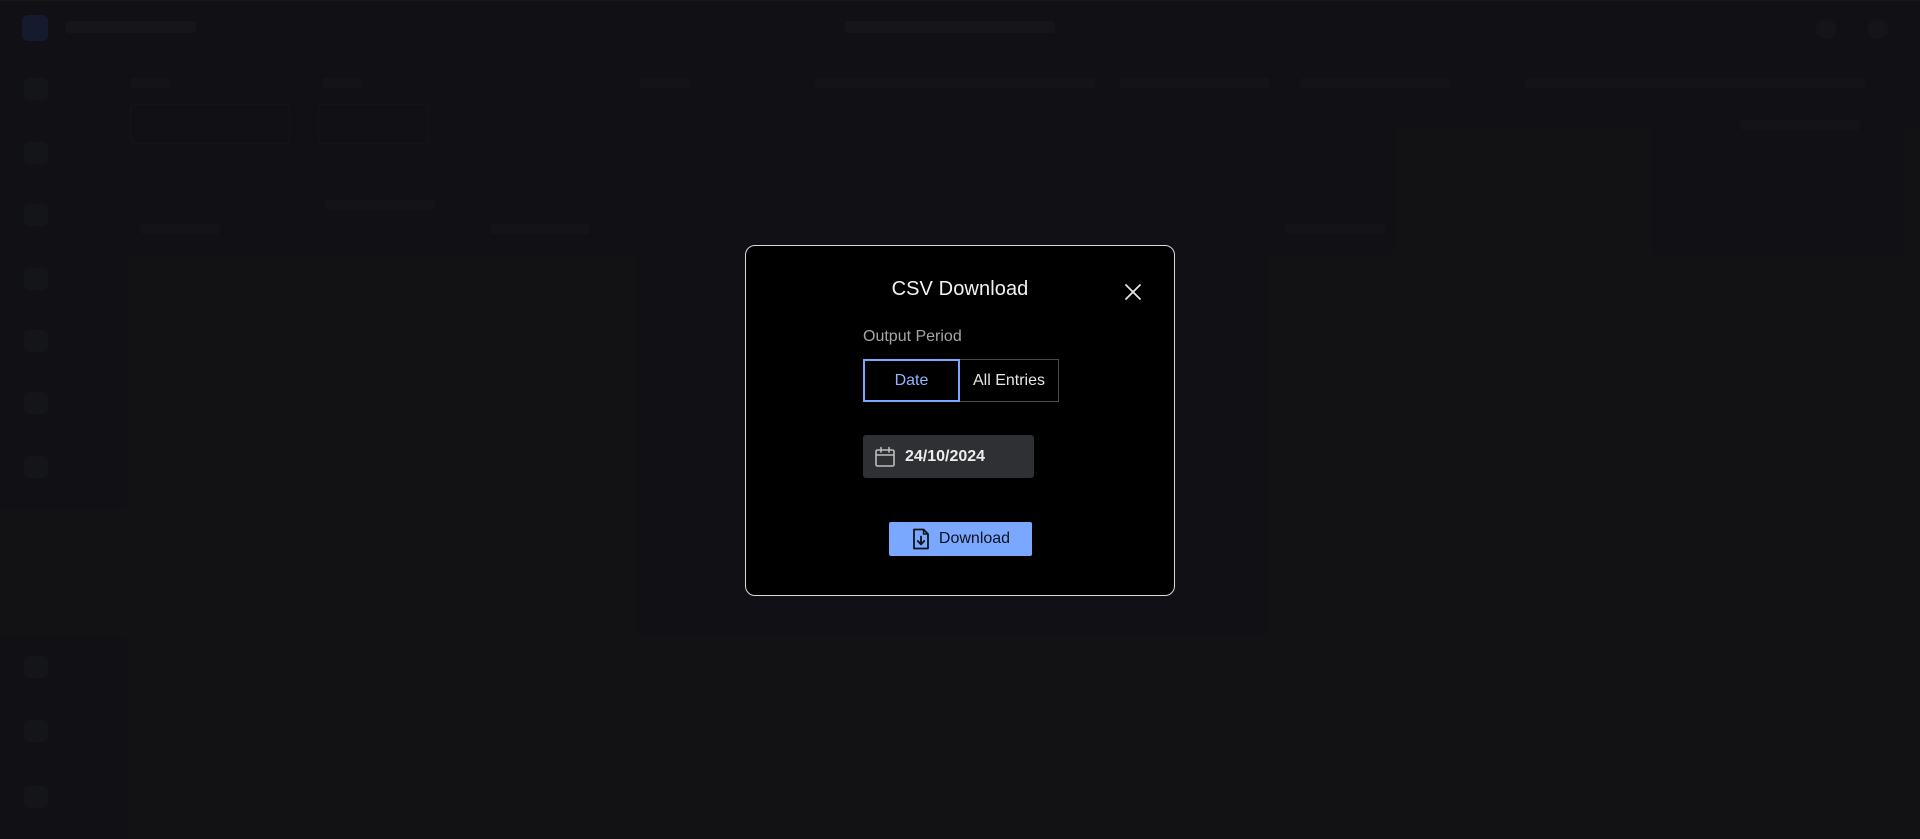 The image size is (1920, 839). I want to click on close-icon, so click(1133, 292).